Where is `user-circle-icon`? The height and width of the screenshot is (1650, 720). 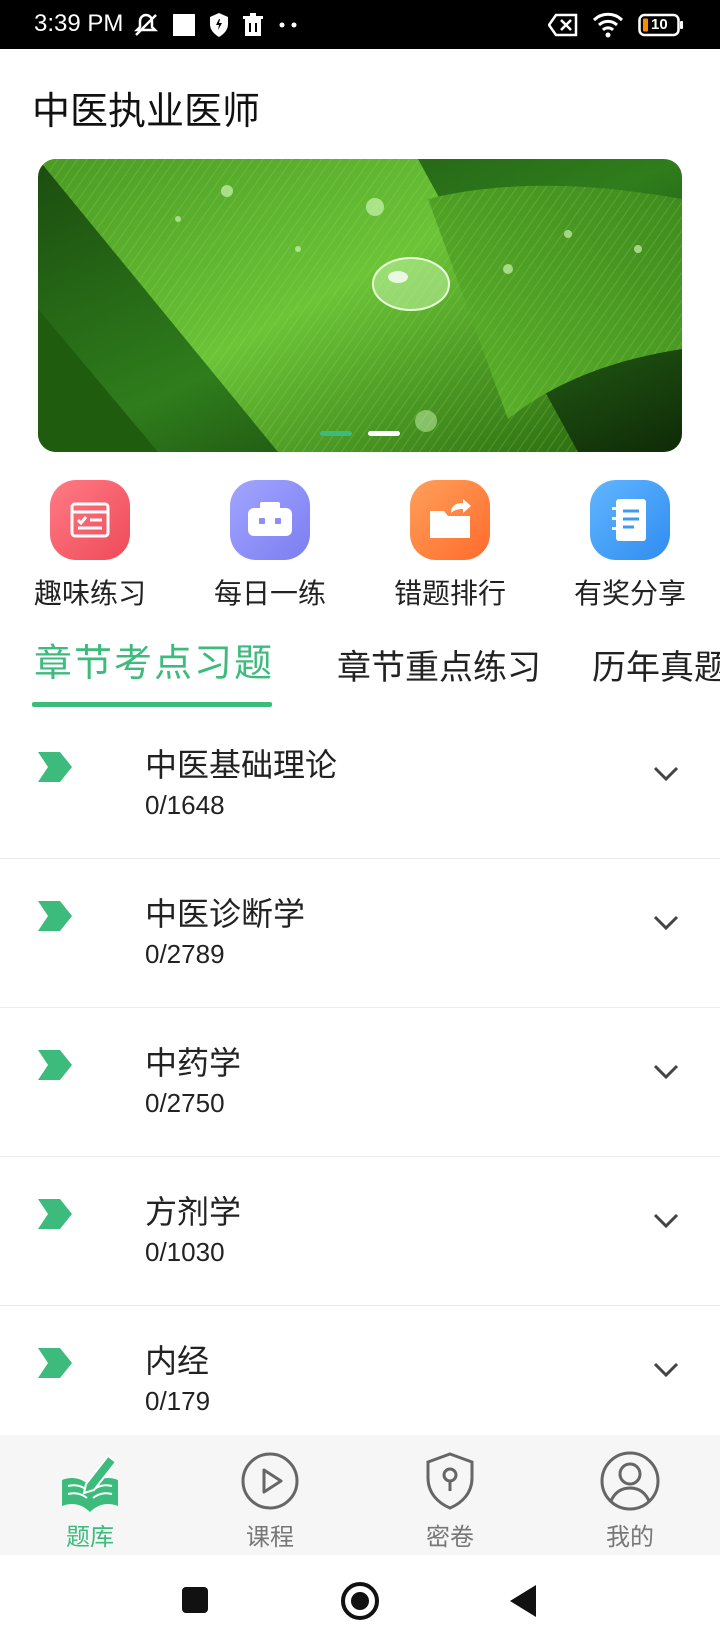
user-circle-icon is located at coordinates (630, 1481).